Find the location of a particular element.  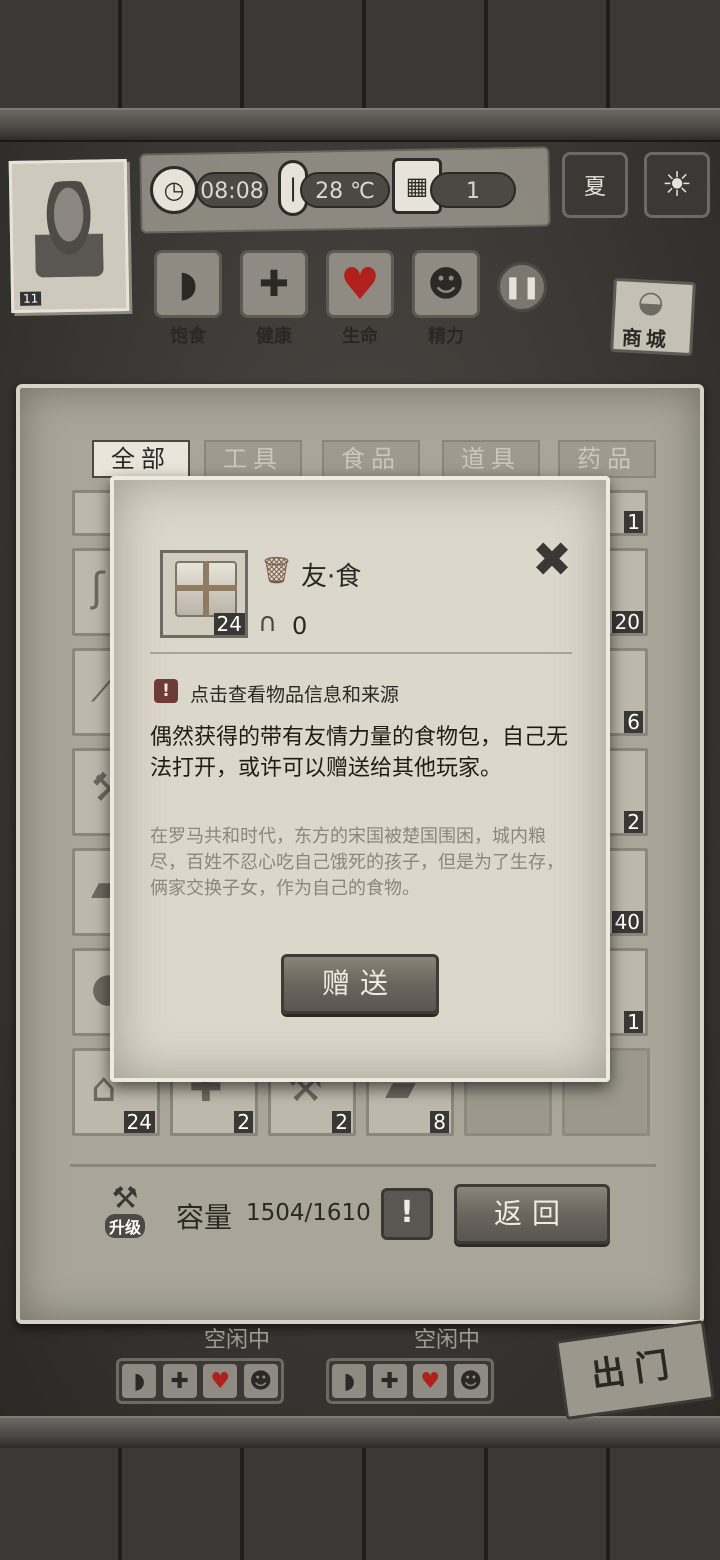

tab-food: 食品 is located at coordinates (371, 459).